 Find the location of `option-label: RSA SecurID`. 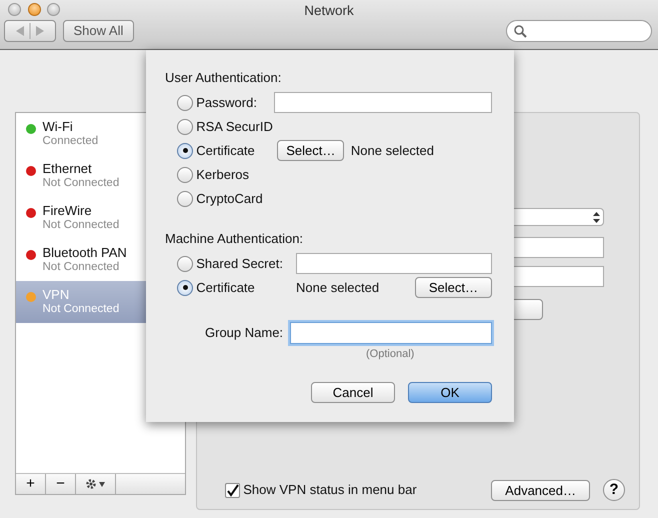

option-label: RSA SecurID is located at coordinates (234, 127).